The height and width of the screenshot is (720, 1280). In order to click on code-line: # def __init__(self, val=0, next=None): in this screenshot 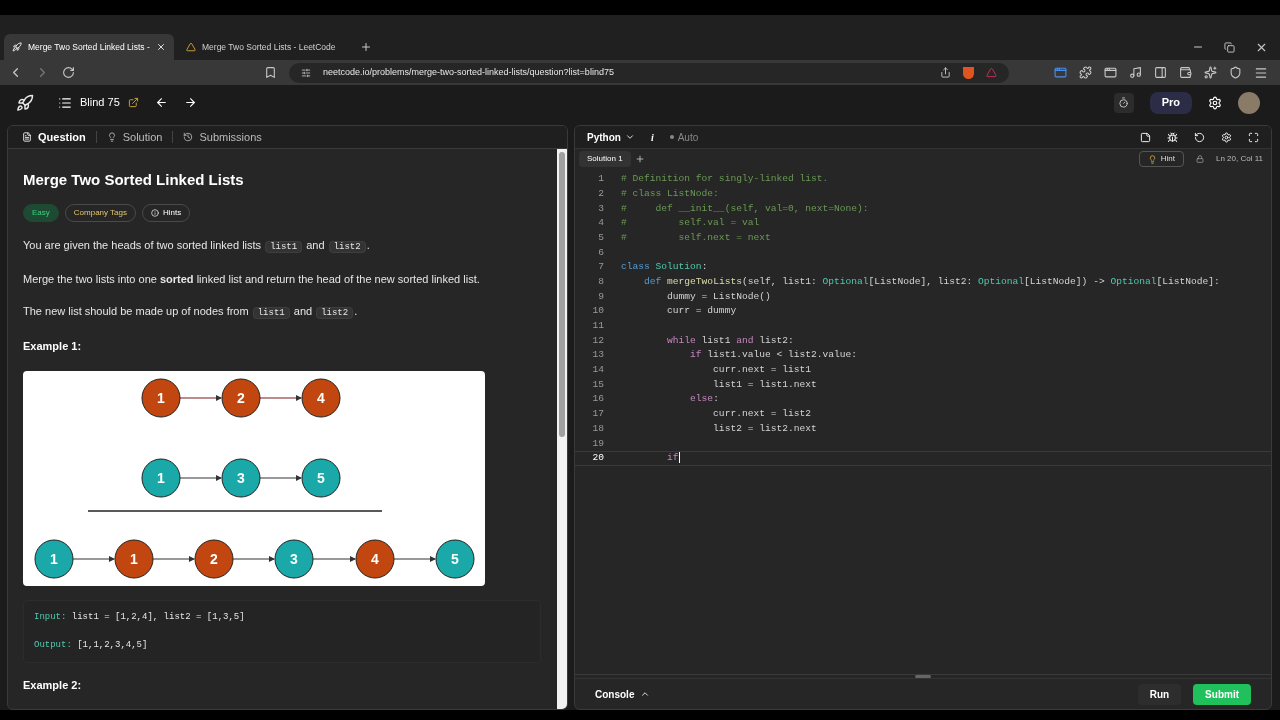, I will do `click(745, 208)`.